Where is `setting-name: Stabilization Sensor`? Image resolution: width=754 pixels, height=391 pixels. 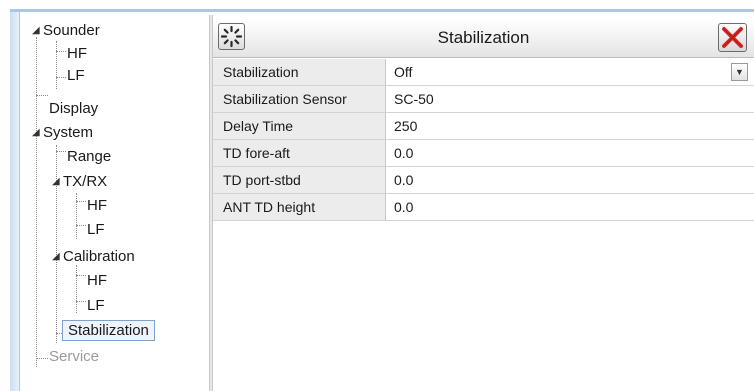
setting-name: Stabilization Sensor is located at coordinates (299, 99).